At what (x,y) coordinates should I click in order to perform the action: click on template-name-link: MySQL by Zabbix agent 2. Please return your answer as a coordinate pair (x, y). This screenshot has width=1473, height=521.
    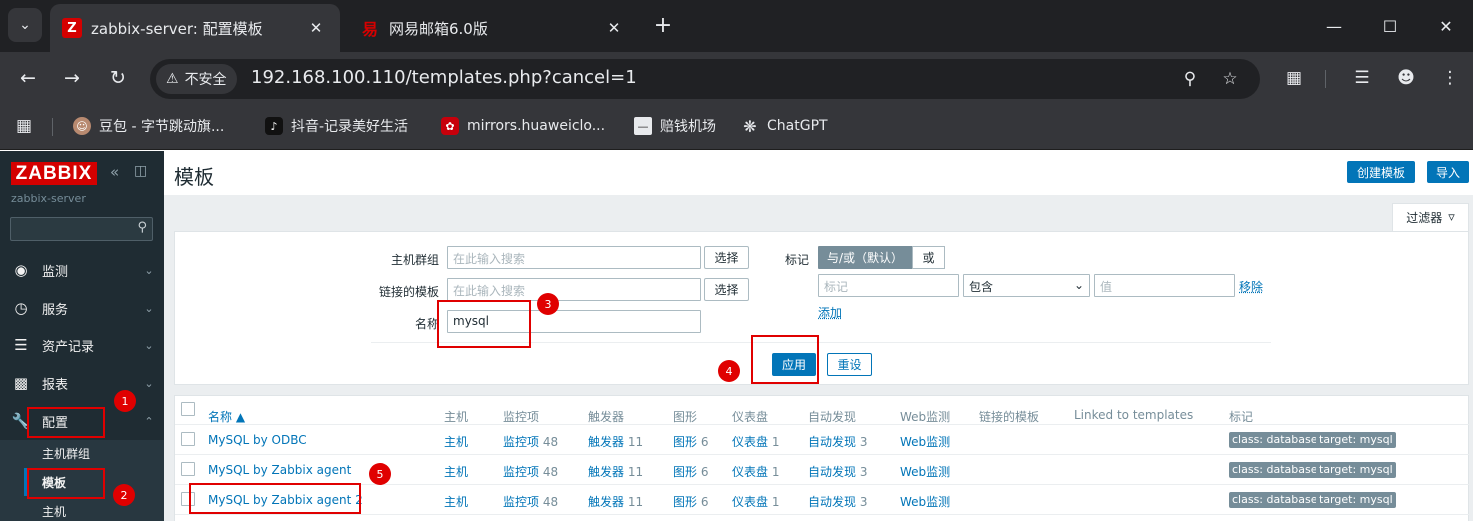
    Looking at the image, I should click on (285, 500).